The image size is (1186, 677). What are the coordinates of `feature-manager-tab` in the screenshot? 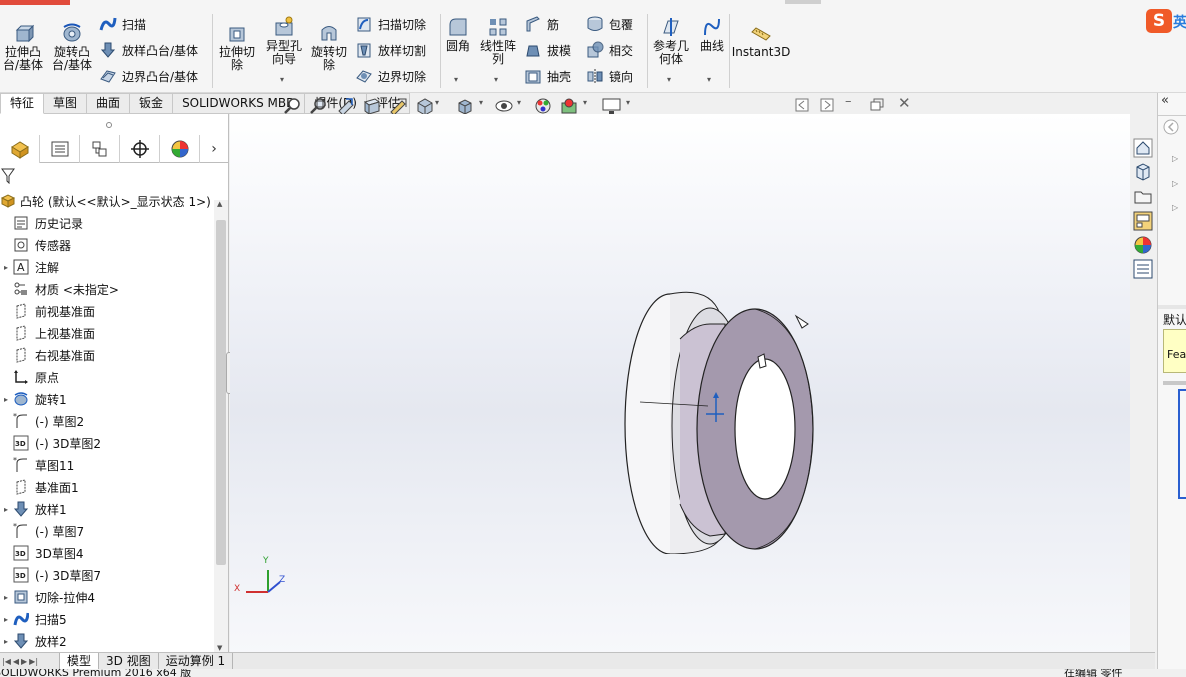 It's located at (20, 149).